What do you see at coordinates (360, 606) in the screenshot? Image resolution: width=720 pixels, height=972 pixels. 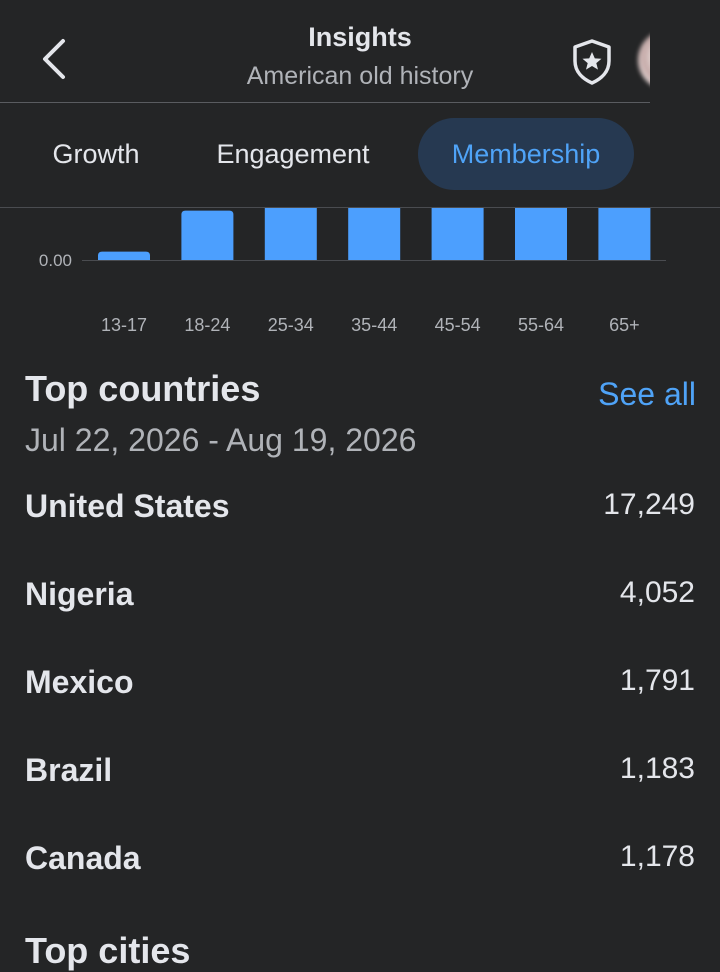 I see `list-item: Nigeria 4,052` at bounding box center [360, 606].